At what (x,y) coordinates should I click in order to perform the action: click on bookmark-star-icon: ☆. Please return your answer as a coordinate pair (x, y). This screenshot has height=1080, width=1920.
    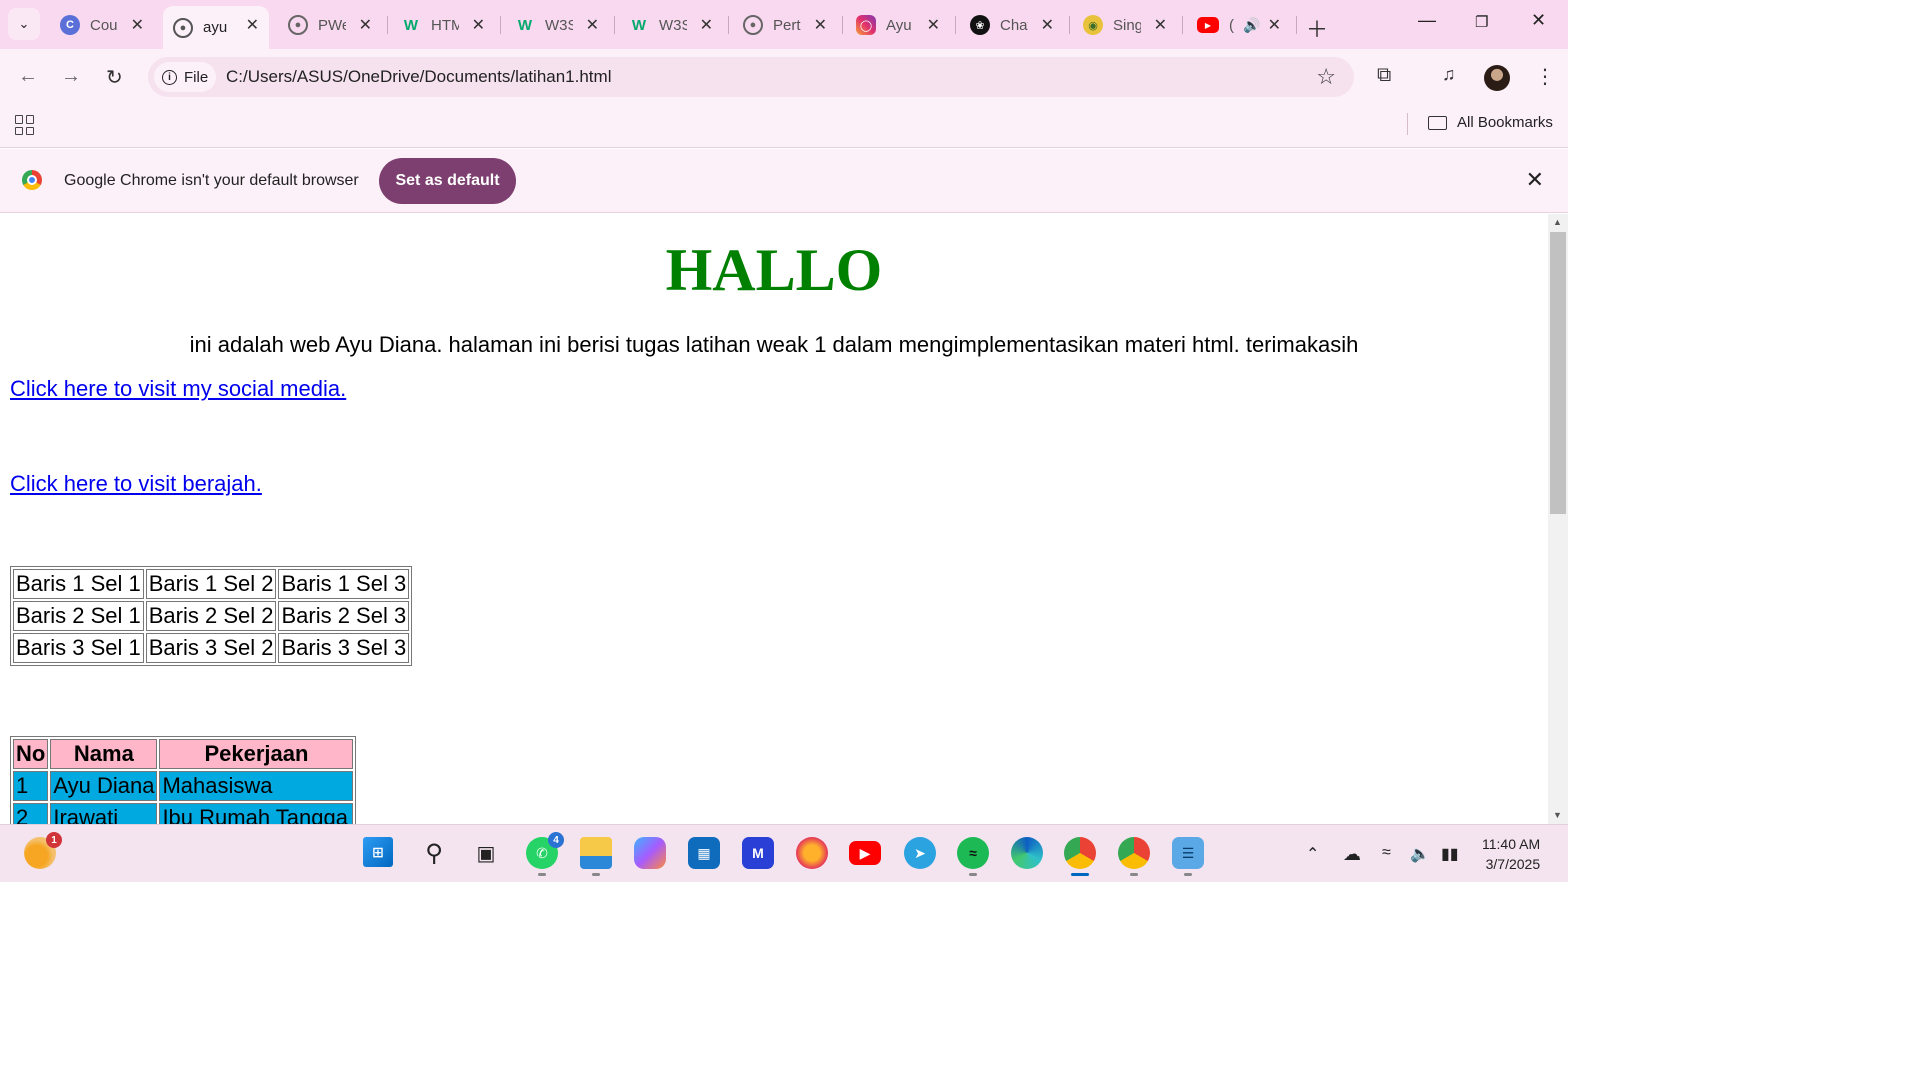
    Looking at the image, I should click on (1326, 77).